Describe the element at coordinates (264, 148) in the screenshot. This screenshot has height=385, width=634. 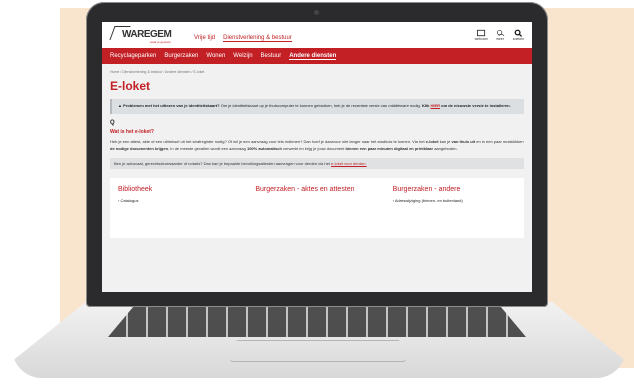
I see `para-bold-4: 100% automatisch` at that location.